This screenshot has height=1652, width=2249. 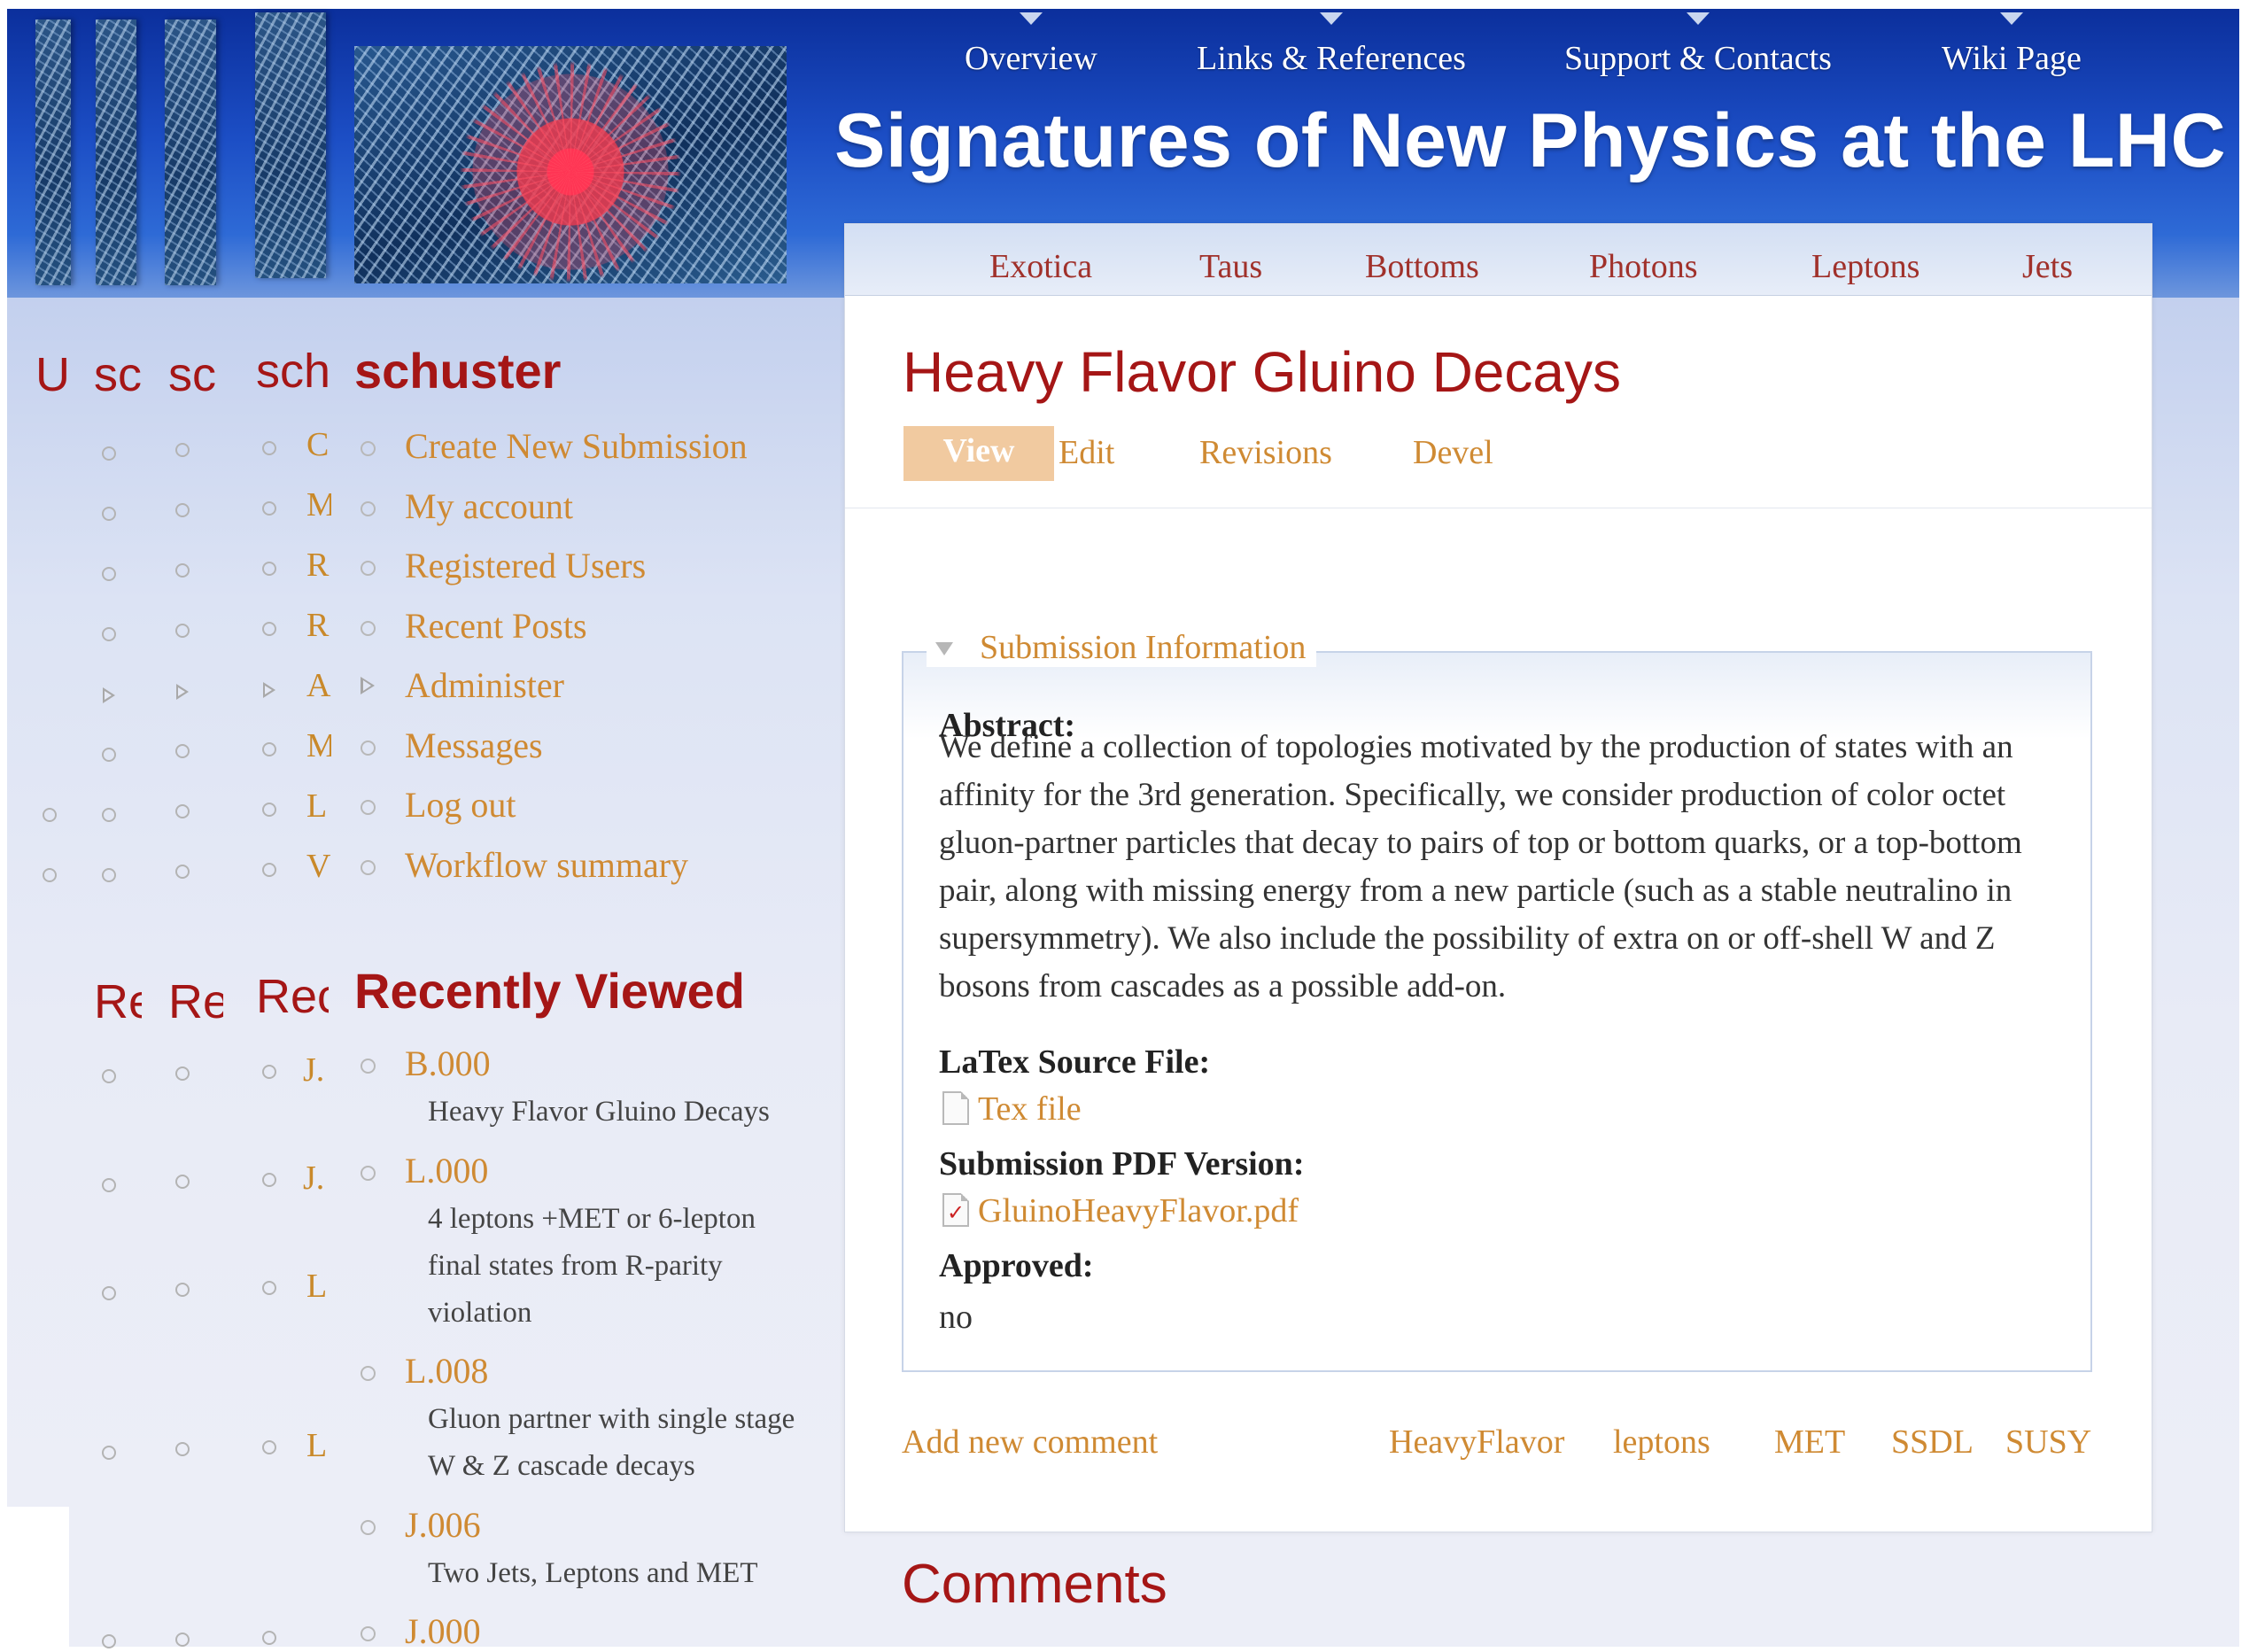 I want to click on pdf-file-link: GluinoHeavyFlavor.pdf, so click(x=1138, y=1211).